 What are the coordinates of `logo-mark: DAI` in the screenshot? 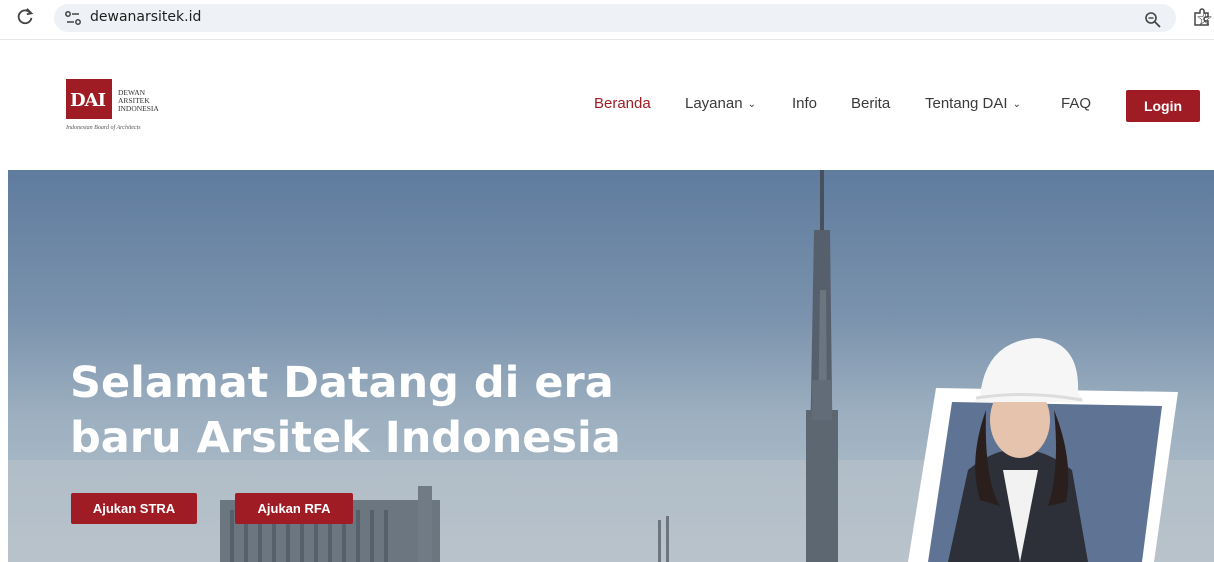 It's located at (89, 99).